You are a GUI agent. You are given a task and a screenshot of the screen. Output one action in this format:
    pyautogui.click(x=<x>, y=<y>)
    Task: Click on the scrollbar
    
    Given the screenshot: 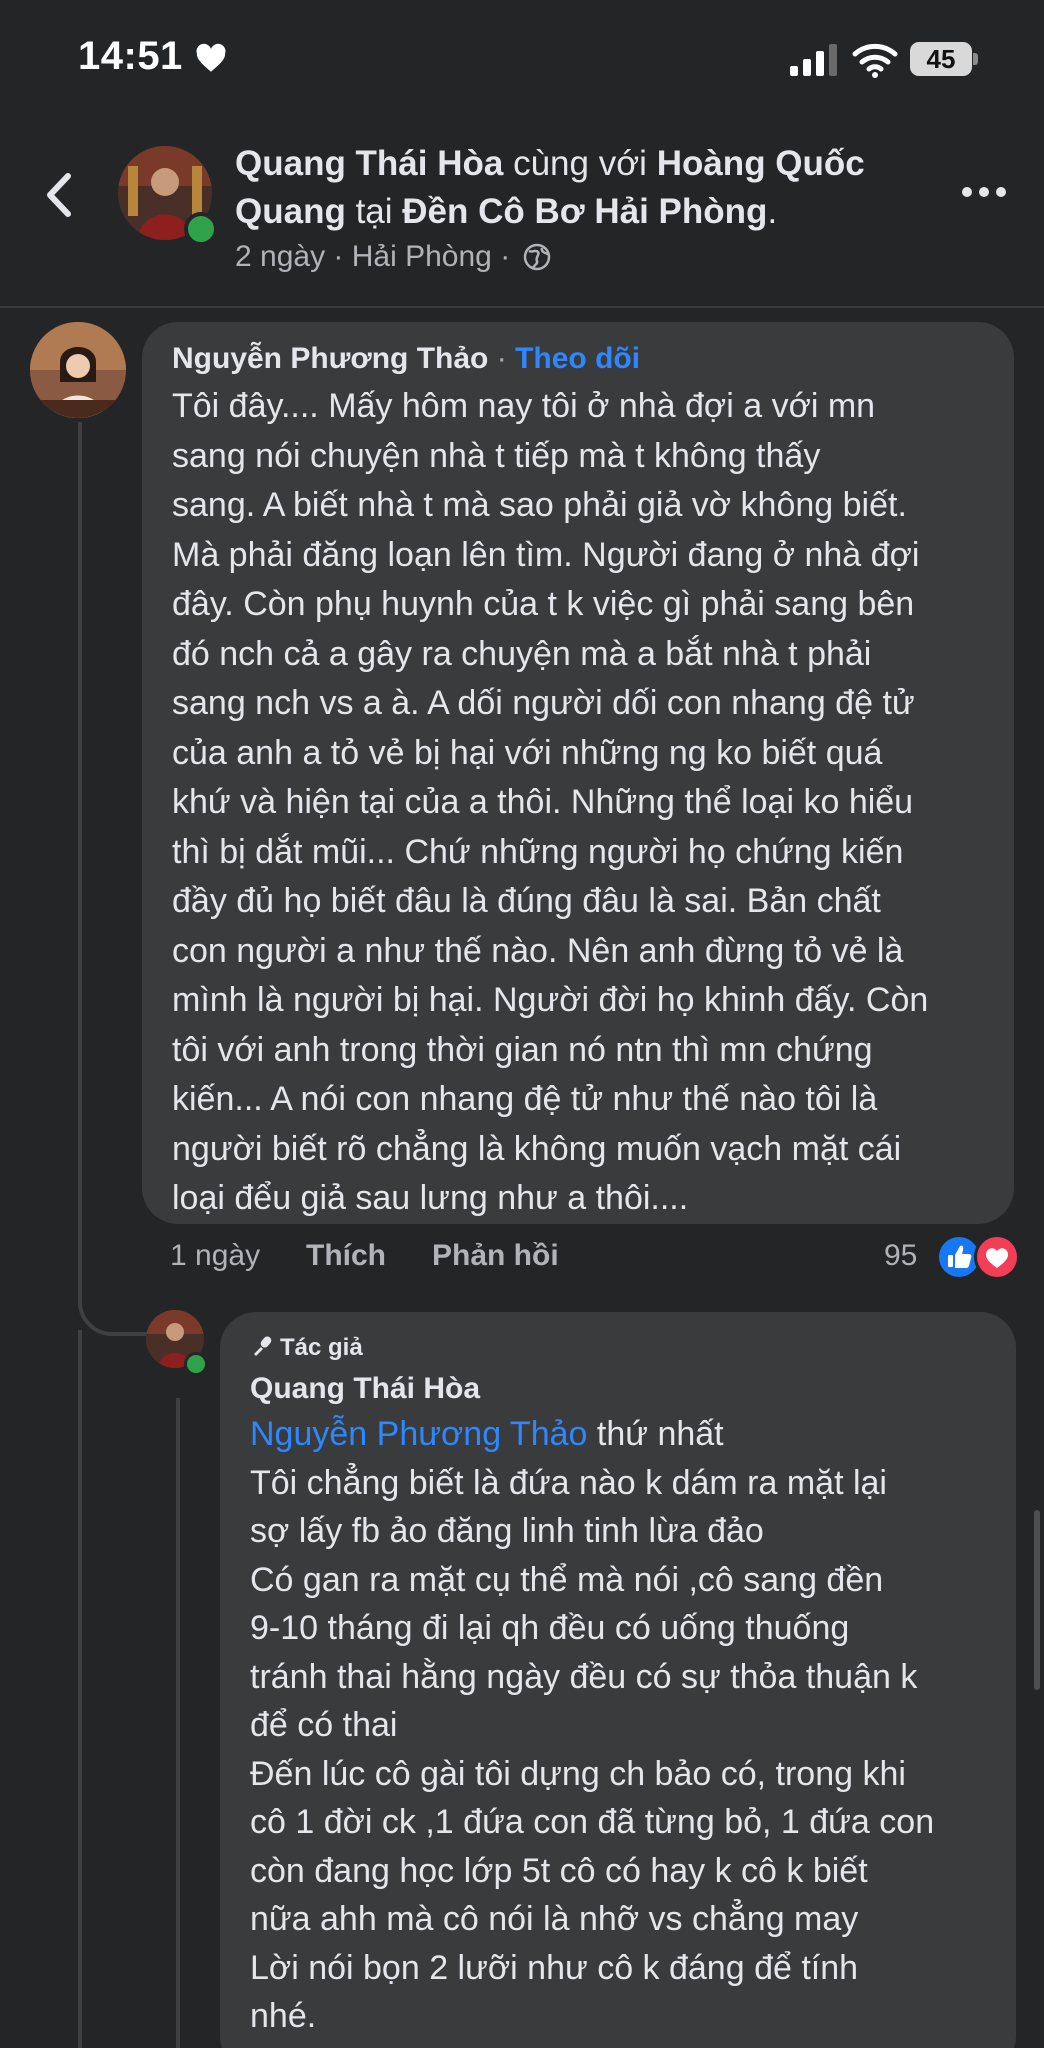 What is the action you would take?
    pyautogui.click(x=1037, y=1600)
    